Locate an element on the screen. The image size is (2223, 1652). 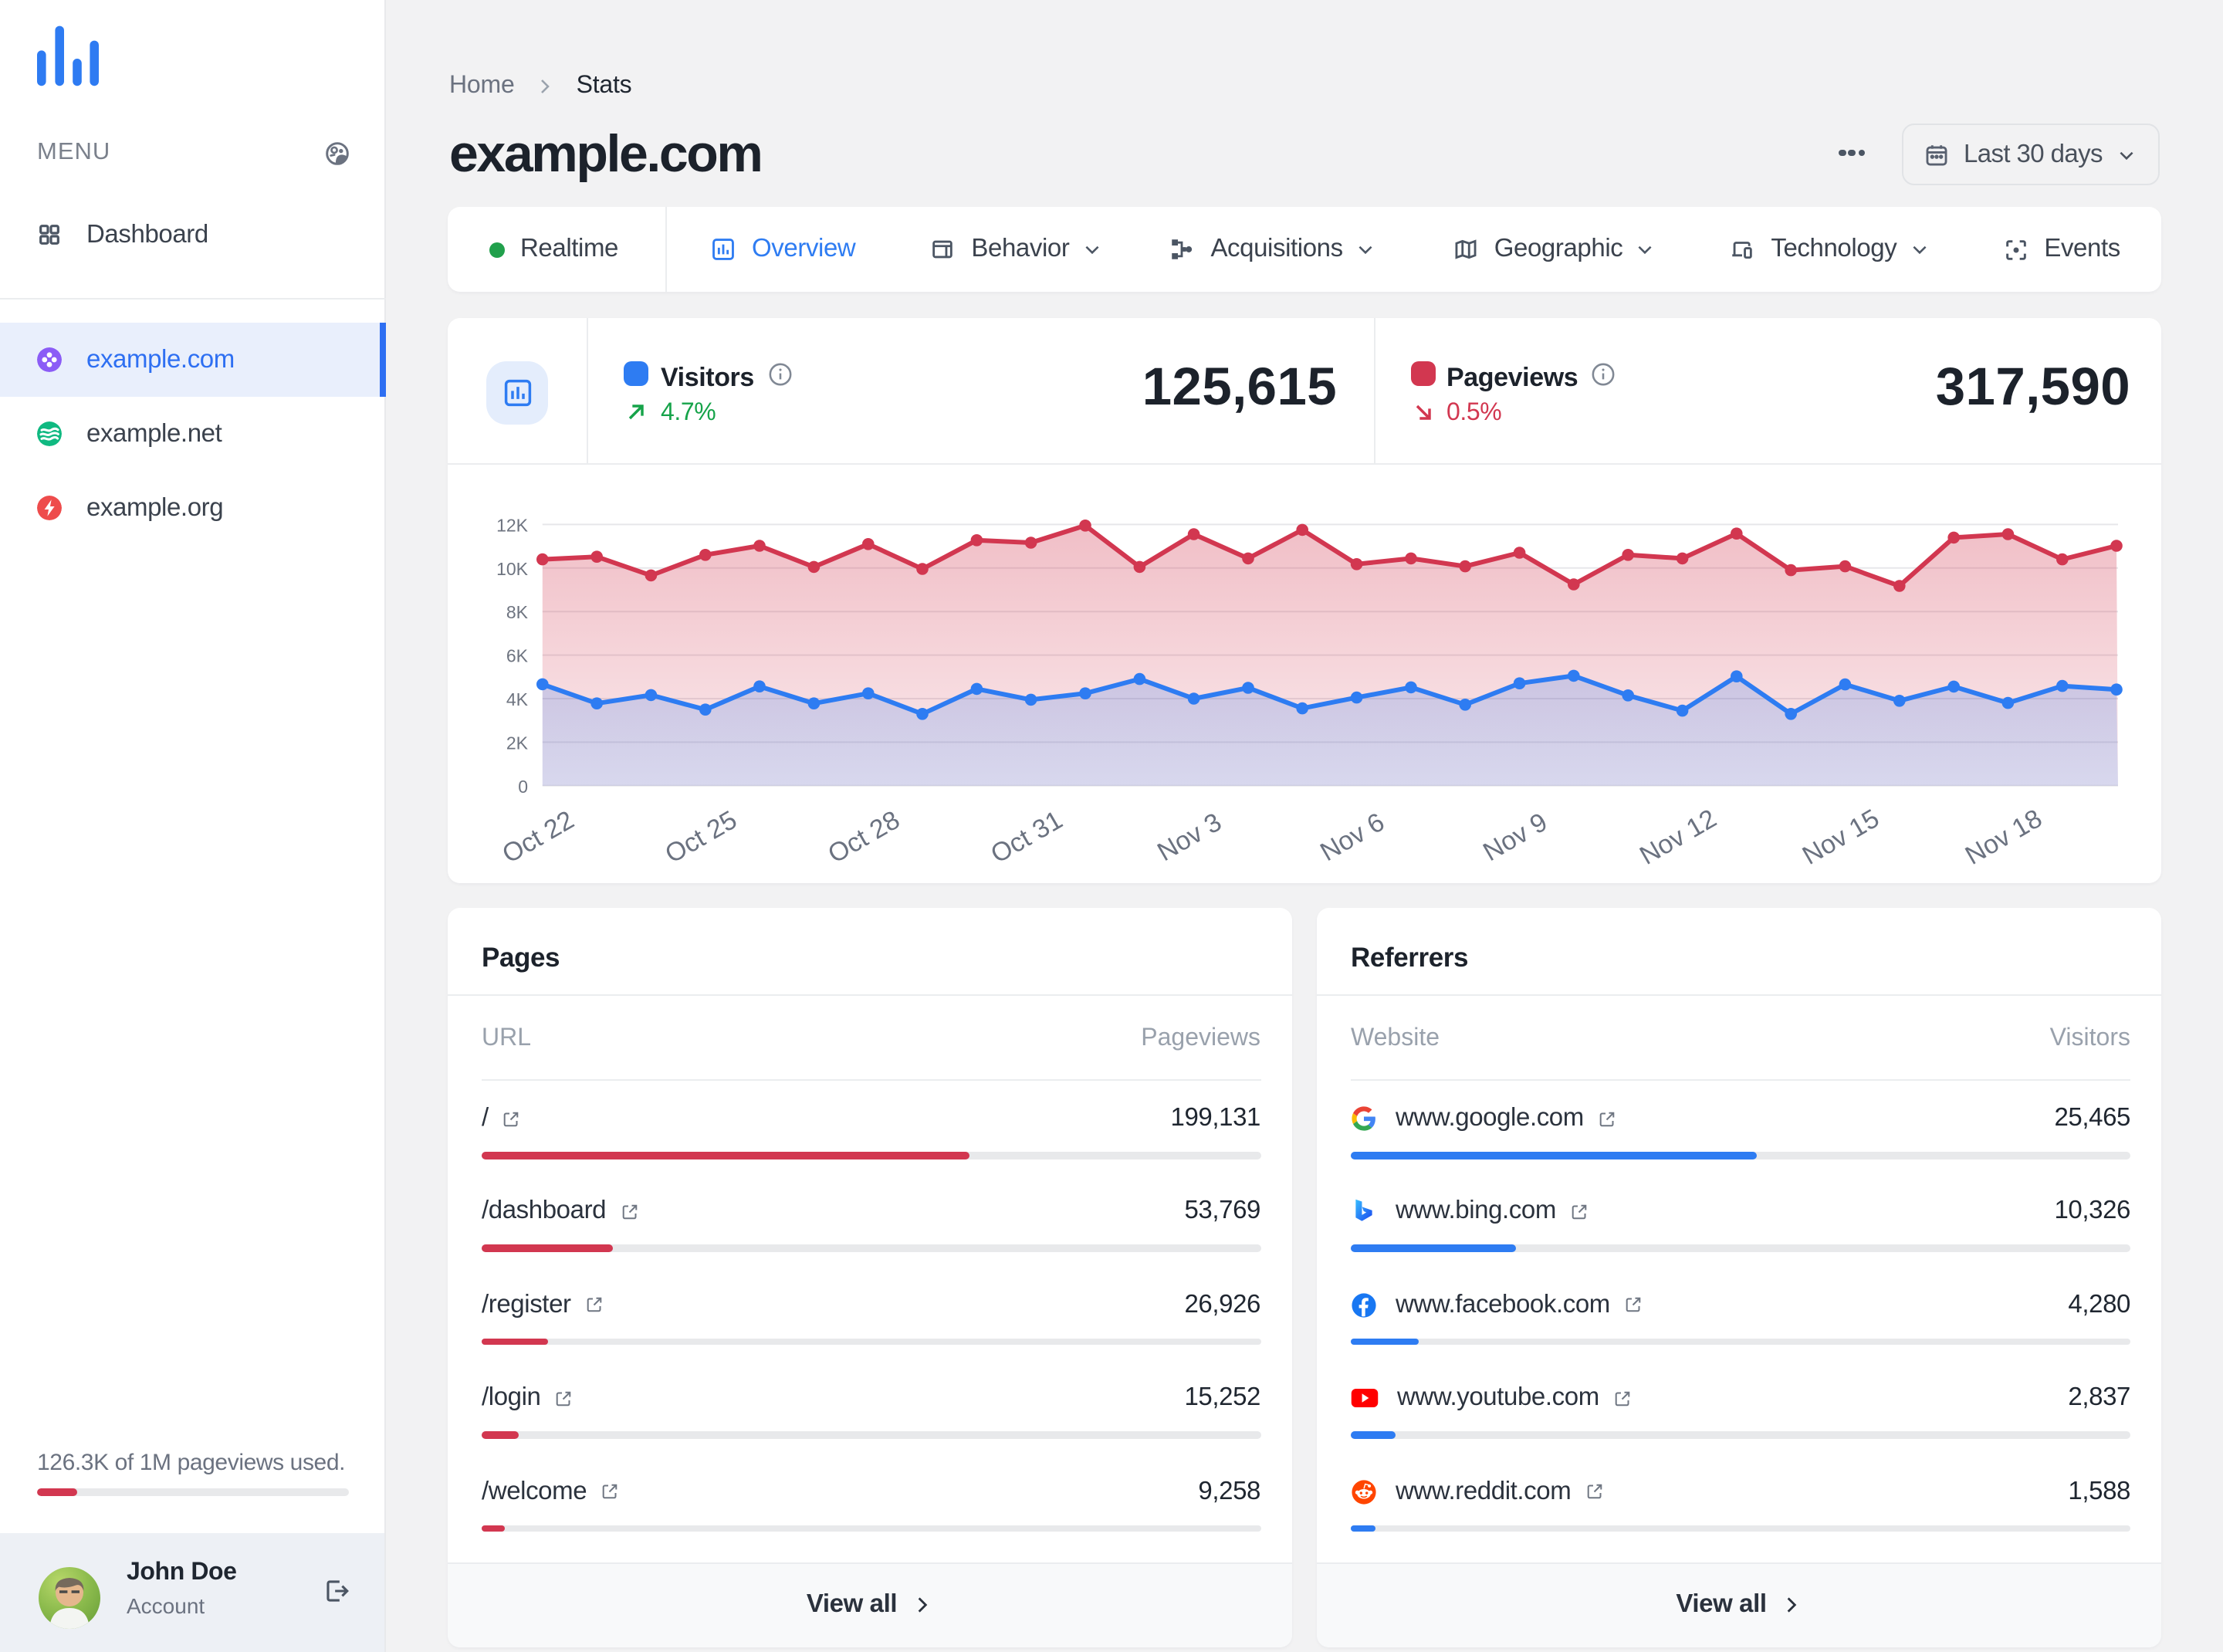
svg-text: Nov 12 is located at coordinates (1678, 837).